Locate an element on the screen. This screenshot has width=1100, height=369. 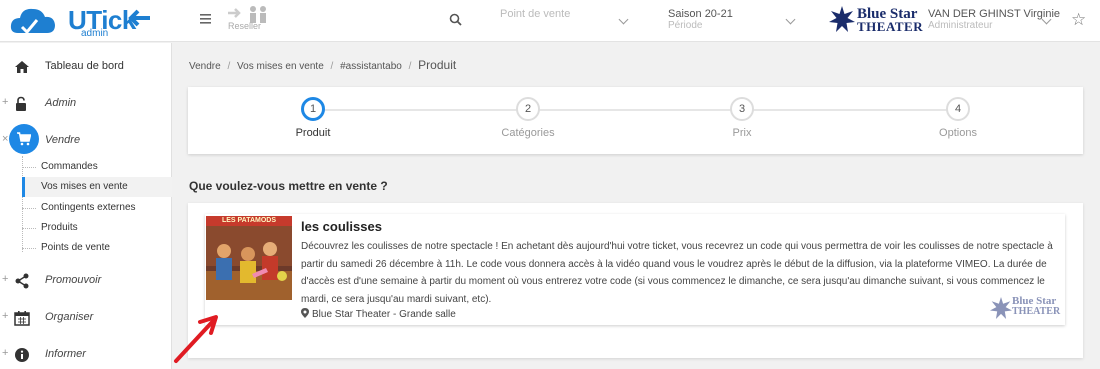
saison-sublabel: Période is located at coordinates (685, 25).